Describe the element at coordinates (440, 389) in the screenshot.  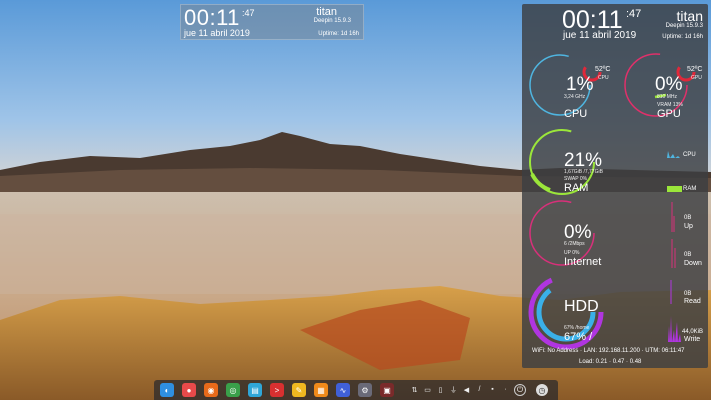
I see `tray-clipboard-icon: ▯` at that location.